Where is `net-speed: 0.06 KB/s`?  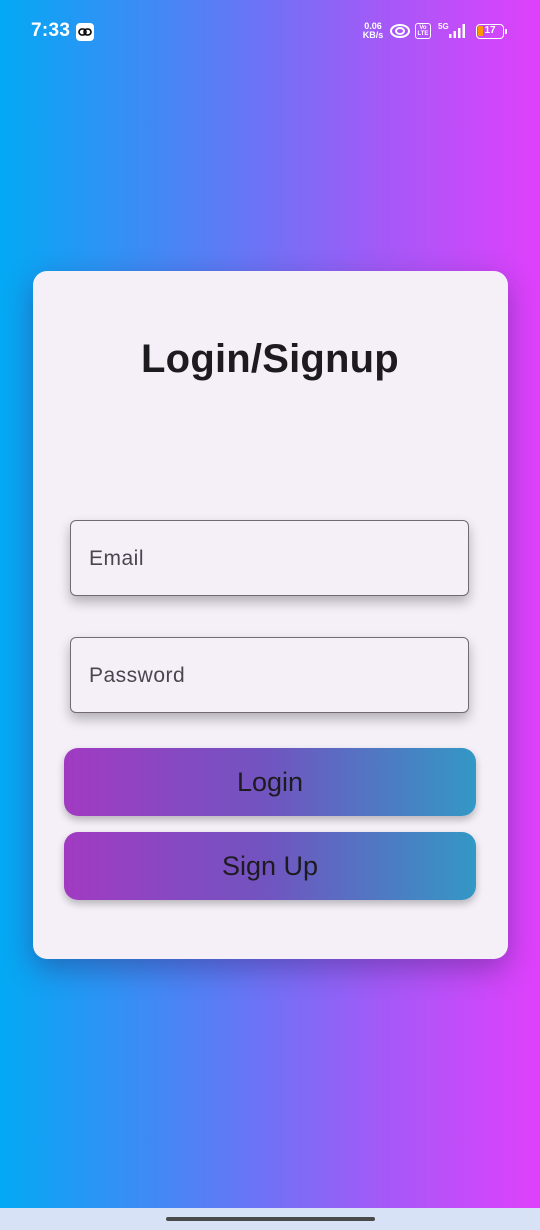
net-speed: 0.06 KB/s is located at coordinates (373, 31).